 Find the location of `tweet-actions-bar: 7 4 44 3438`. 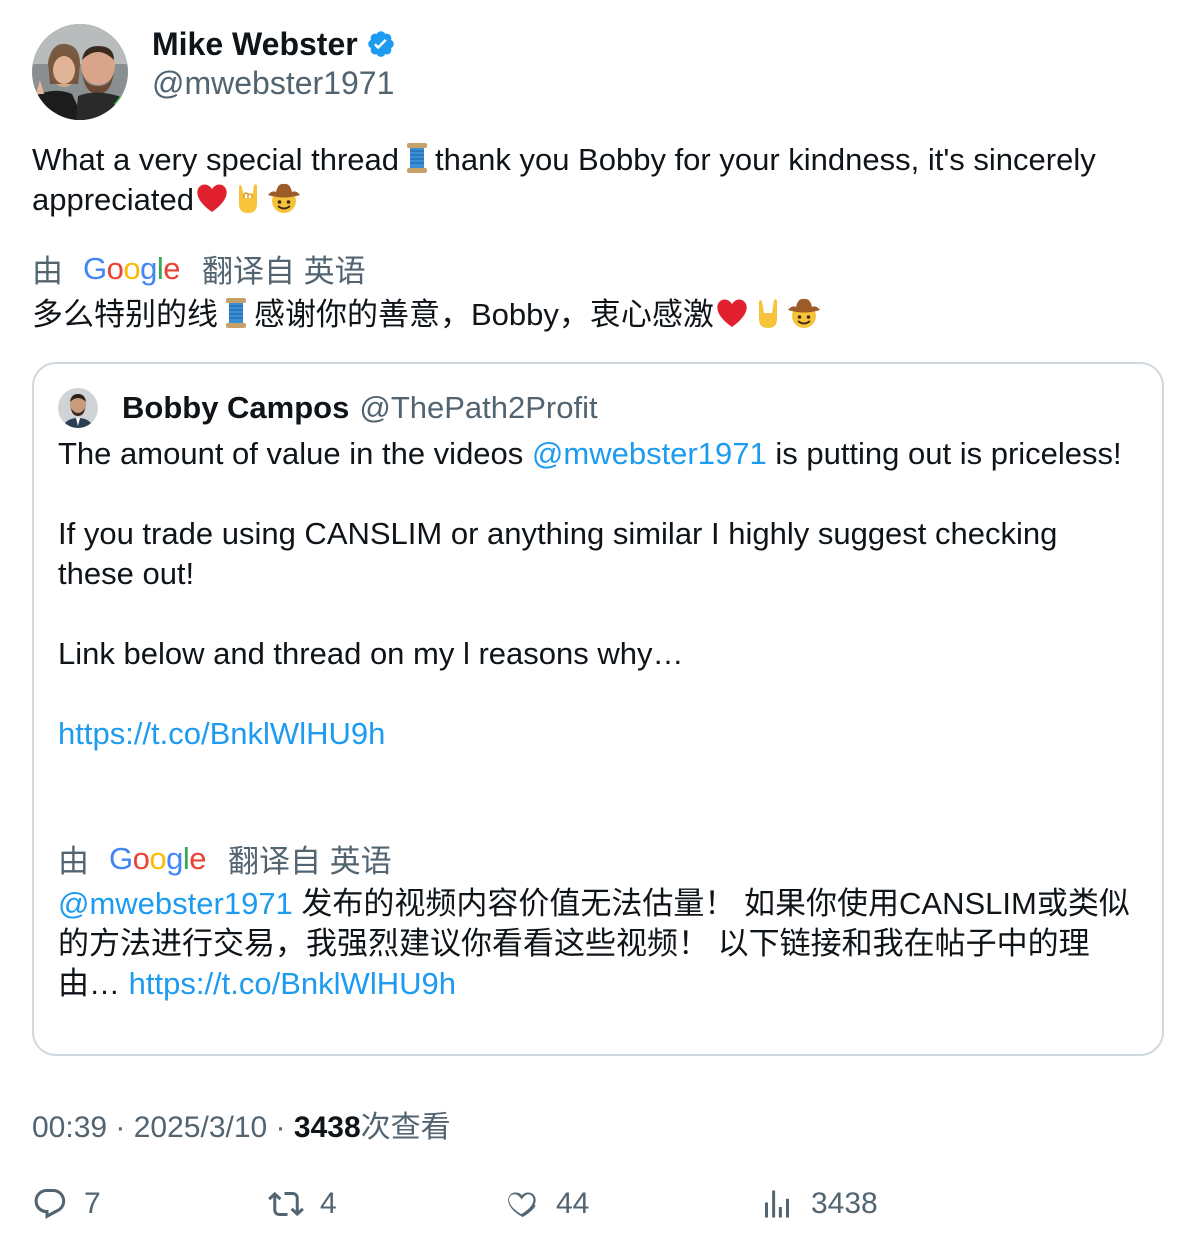

tweet-actions-bar: 7 4 44 3438 is located at coordinates (602, 1210).